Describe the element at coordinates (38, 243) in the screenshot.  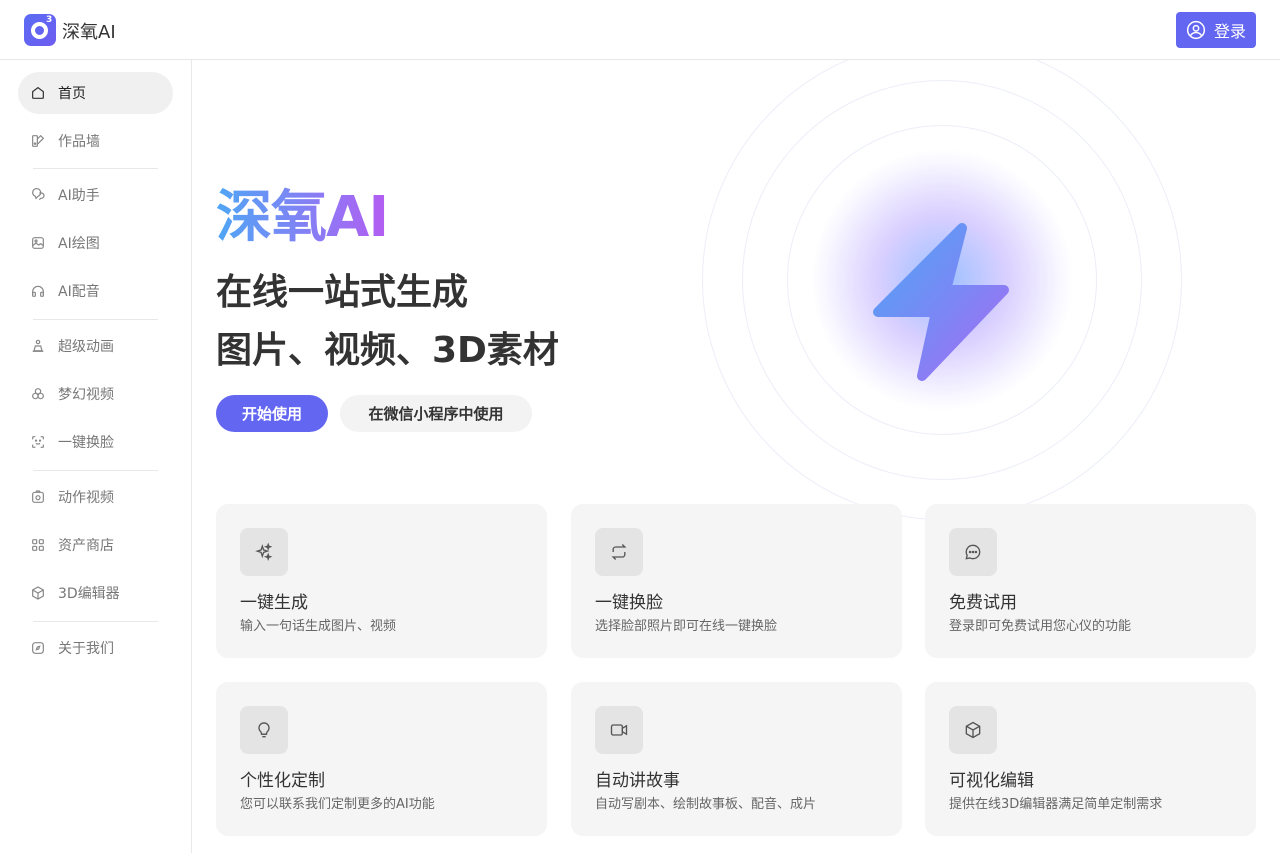
I see `image-icon` at that location.